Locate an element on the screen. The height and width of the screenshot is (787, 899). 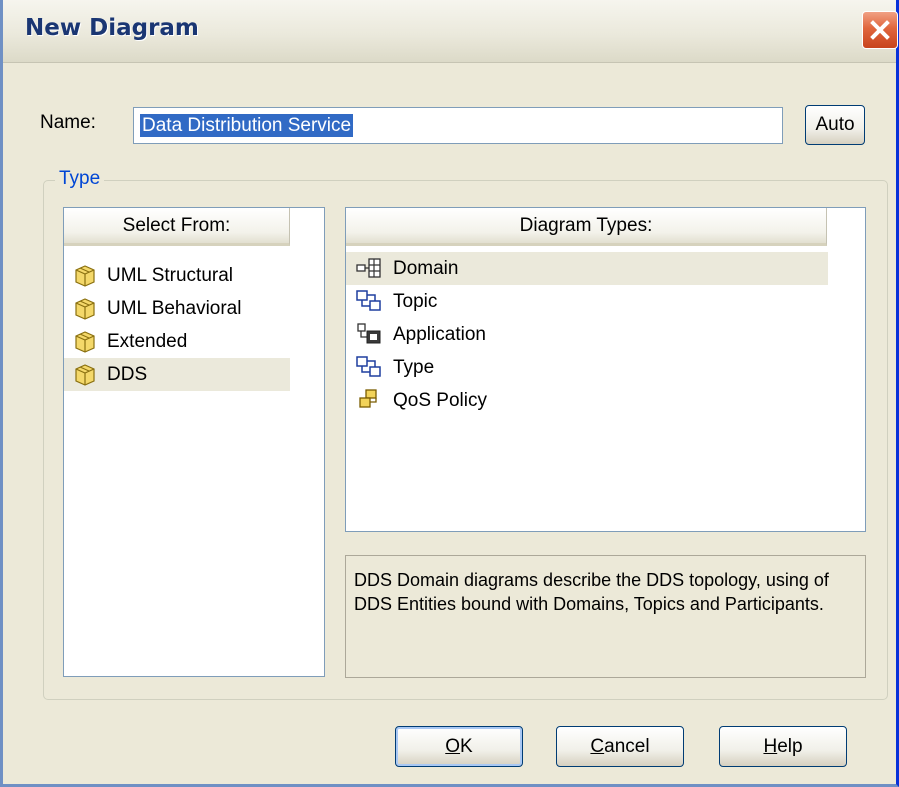
cancel-button: Cancel is located at coordinates (620, 746).